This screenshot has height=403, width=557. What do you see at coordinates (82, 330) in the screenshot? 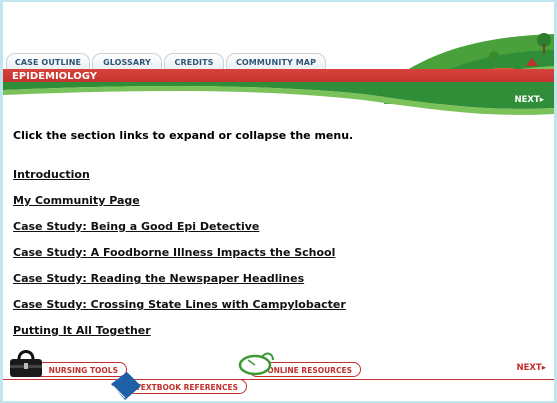
I see `menu-link-putting-it-together: Putting It All Together` at bounding box center [82, 330].